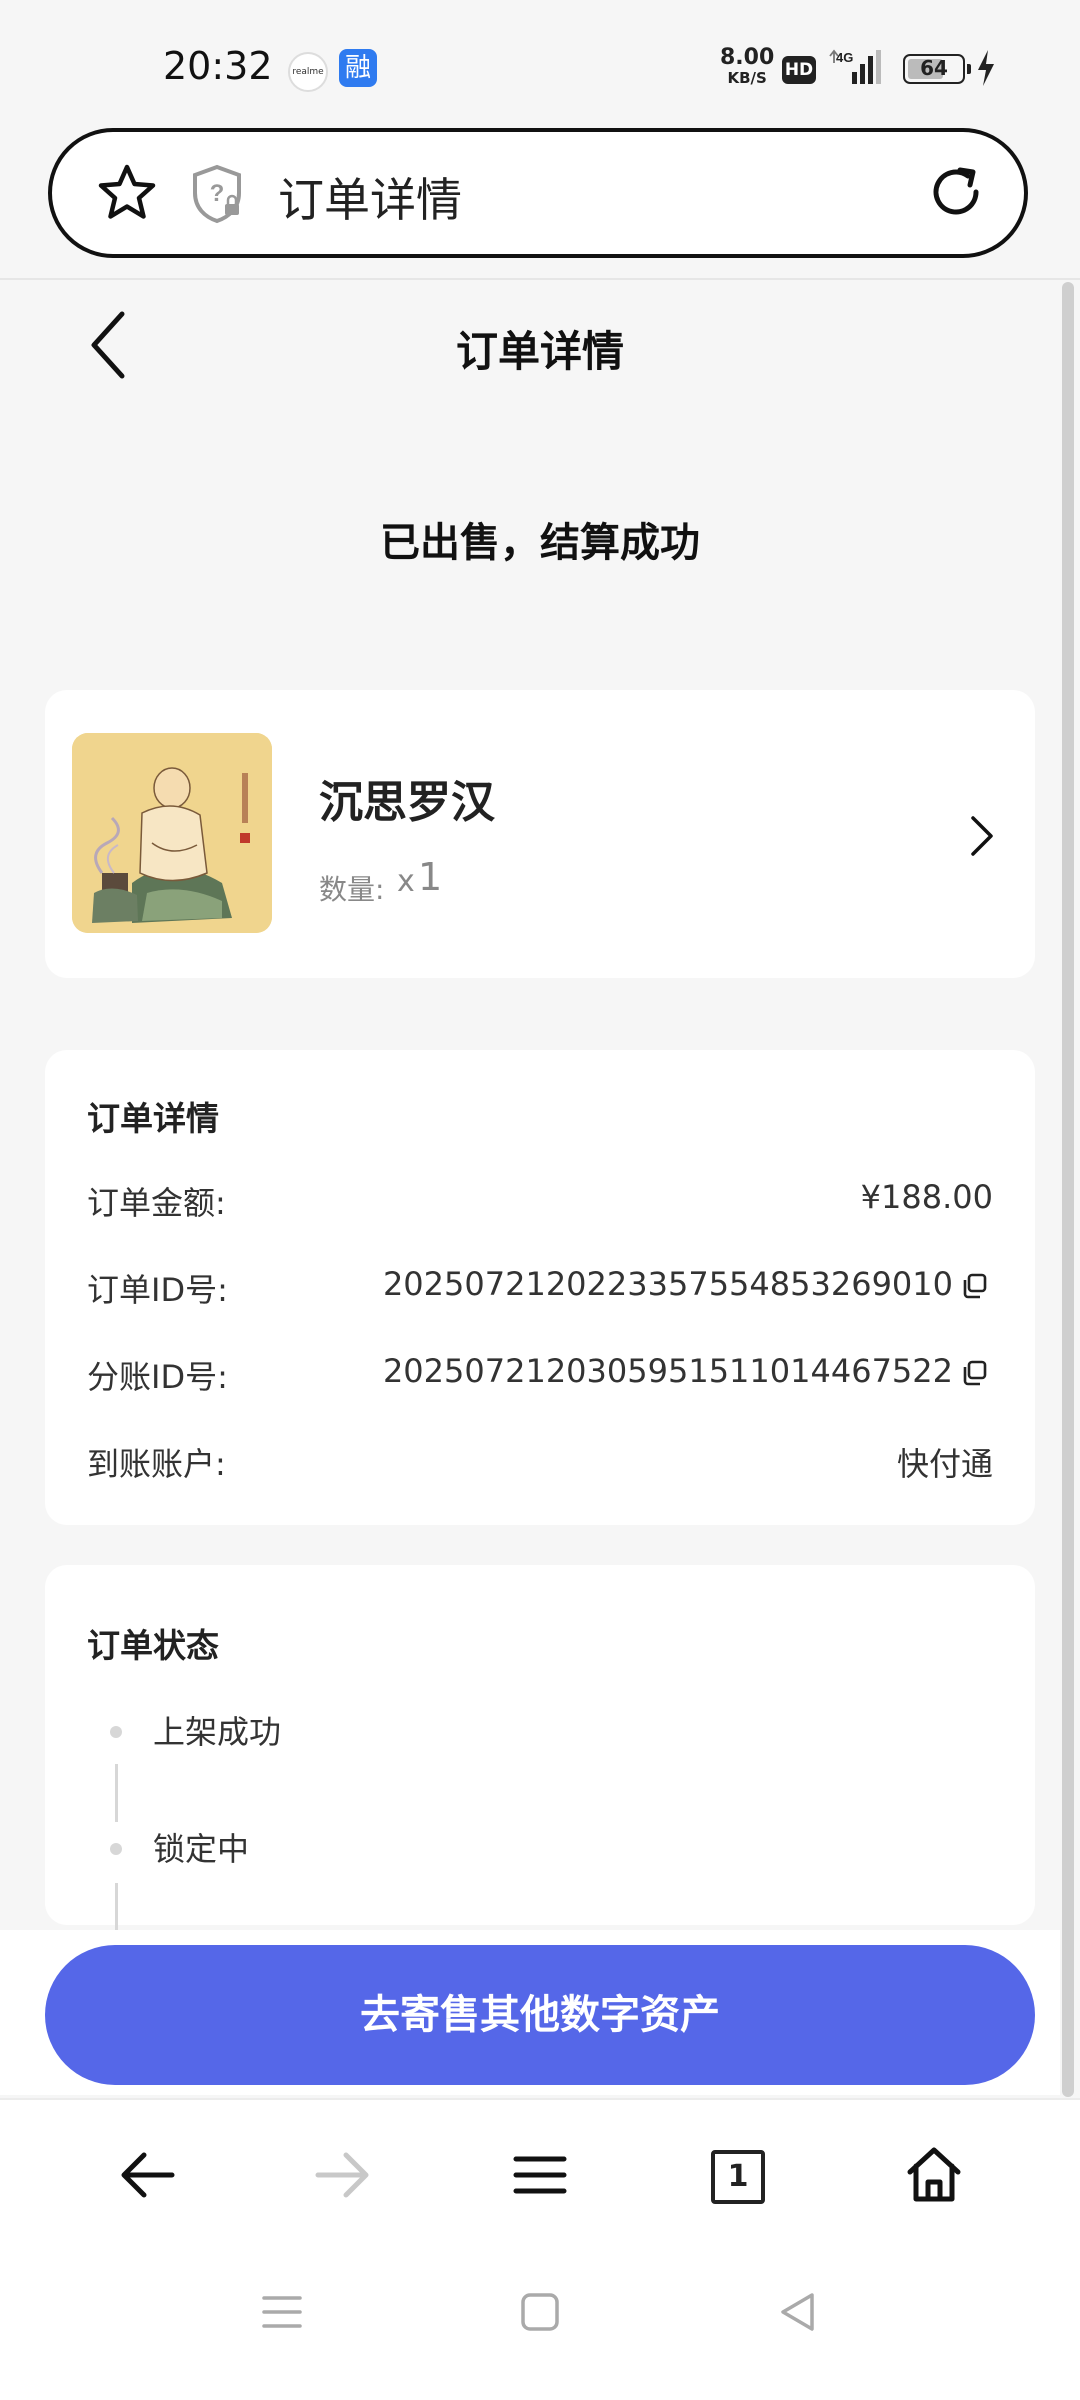  I want to click on arhat-illustration, so click(172, 833).